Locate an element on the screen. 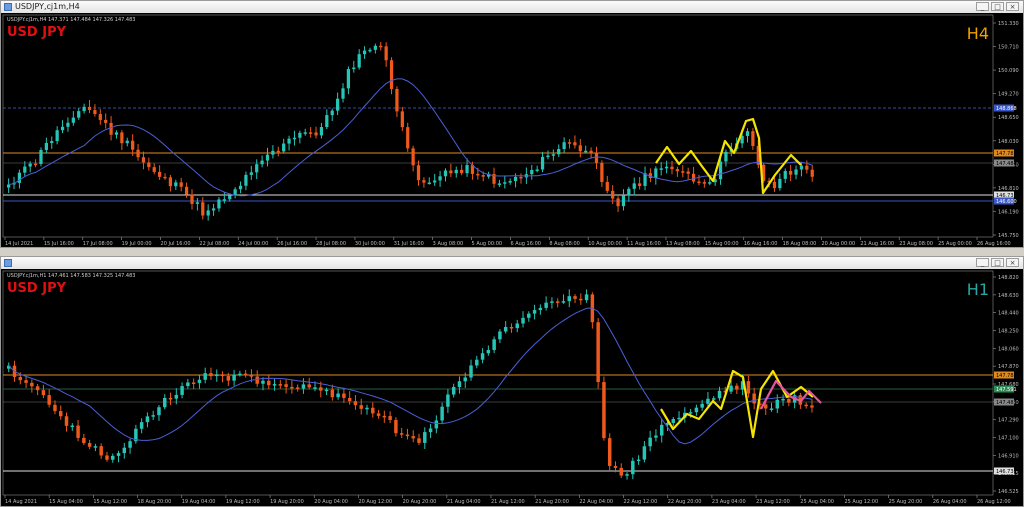  time-axis-label: 28 Jul 08:00 is located at coordinates (331, 244).